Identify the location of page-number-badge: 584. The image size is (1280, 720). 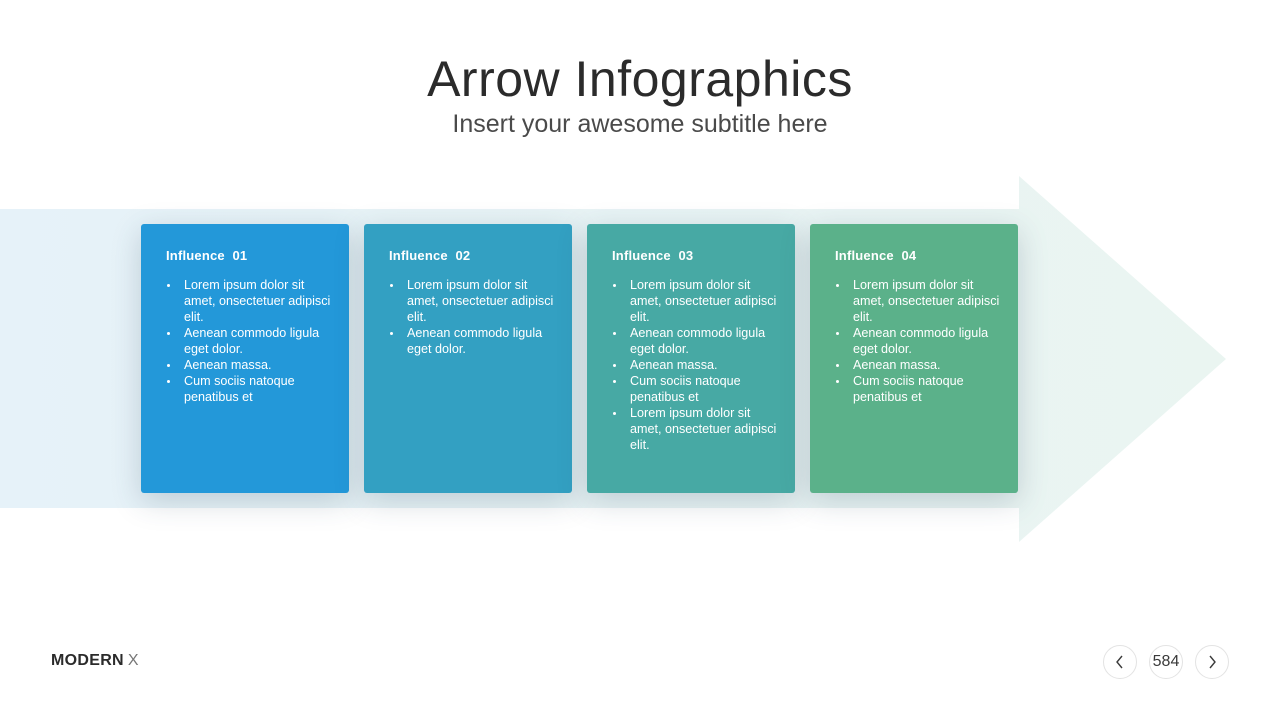
(1166, 662).